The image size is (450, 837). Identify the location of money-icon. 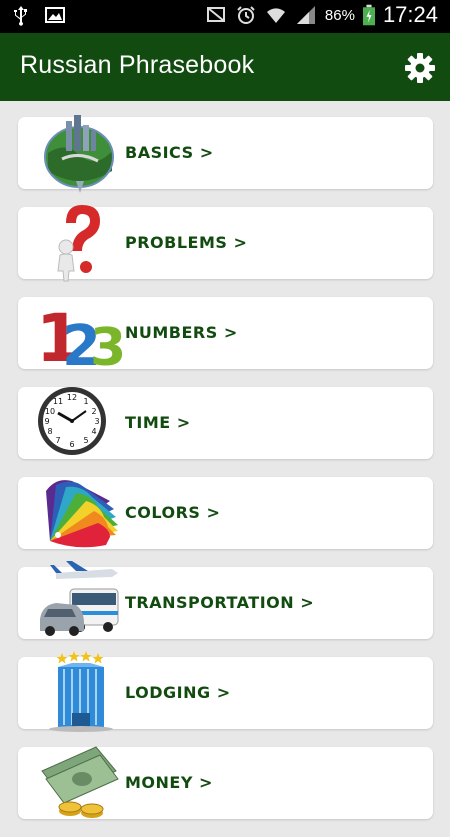
(80, 782).